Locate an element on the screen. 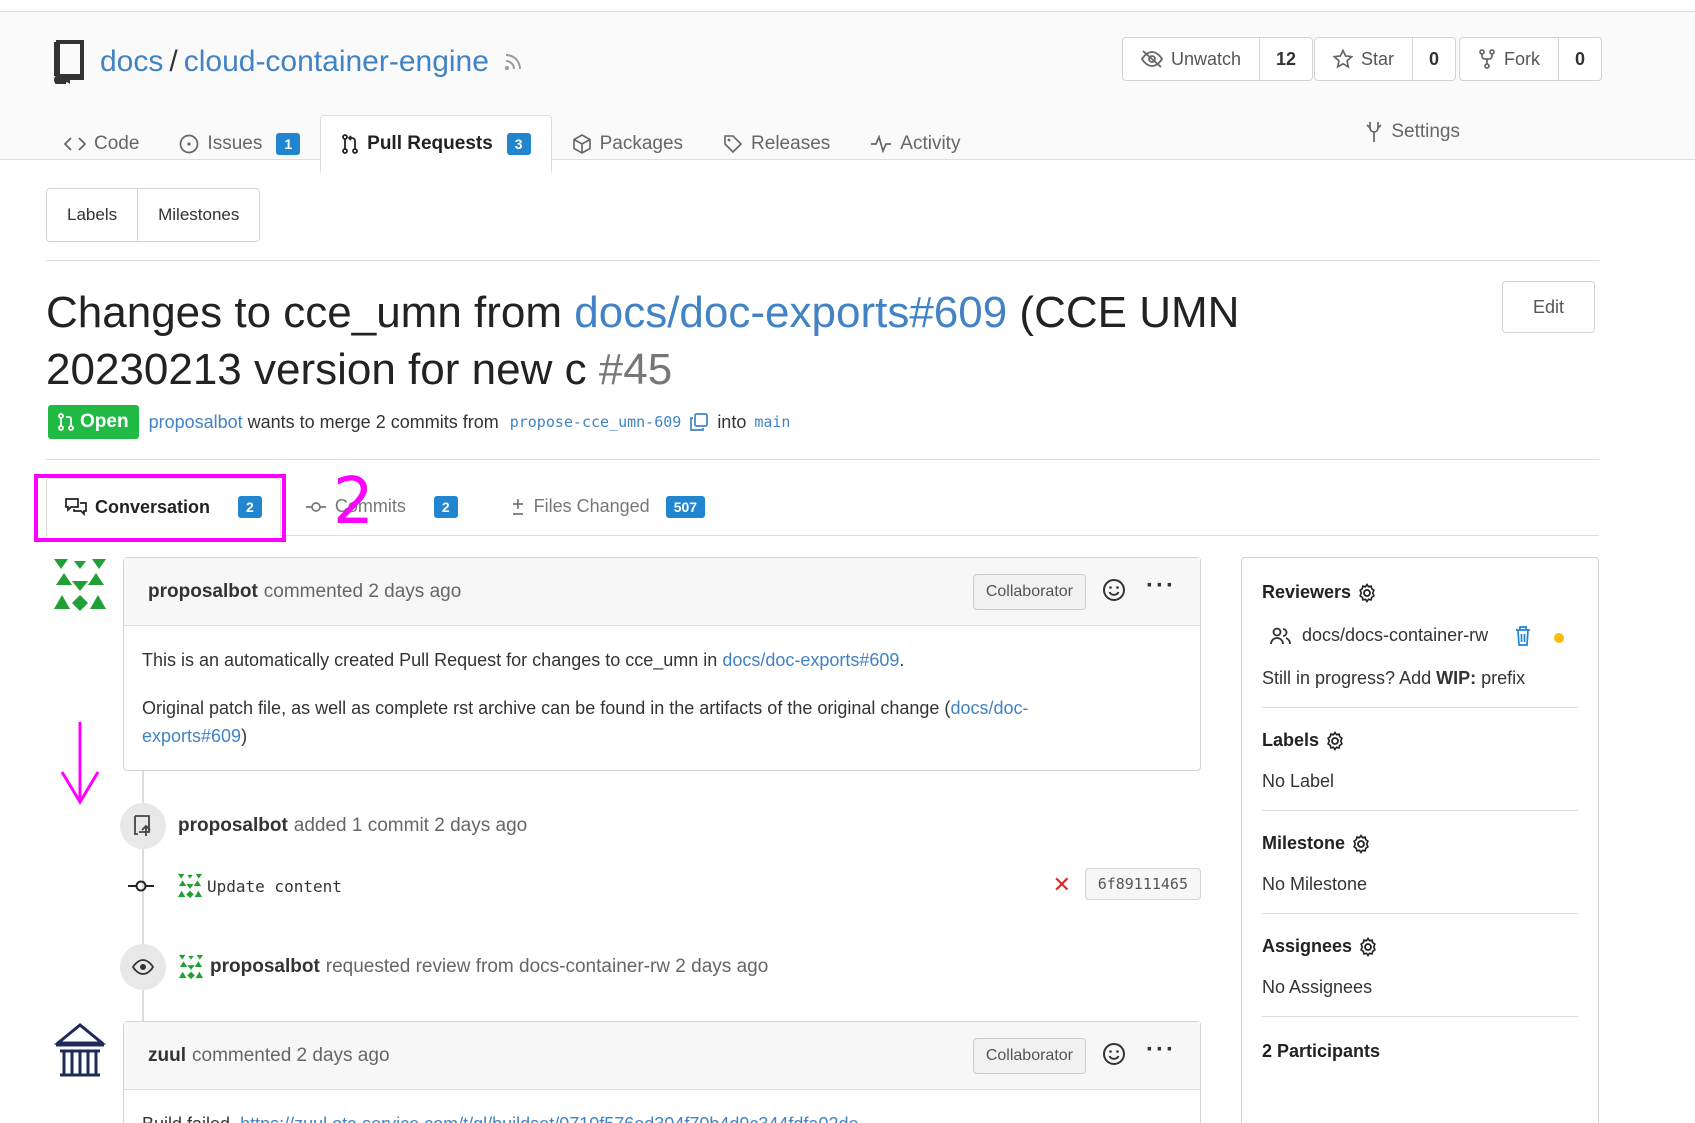 The height and width of the screenshot is (1123, 1695). assignees-section: Assignees No Assignees is located at coordinates (1420, 965).